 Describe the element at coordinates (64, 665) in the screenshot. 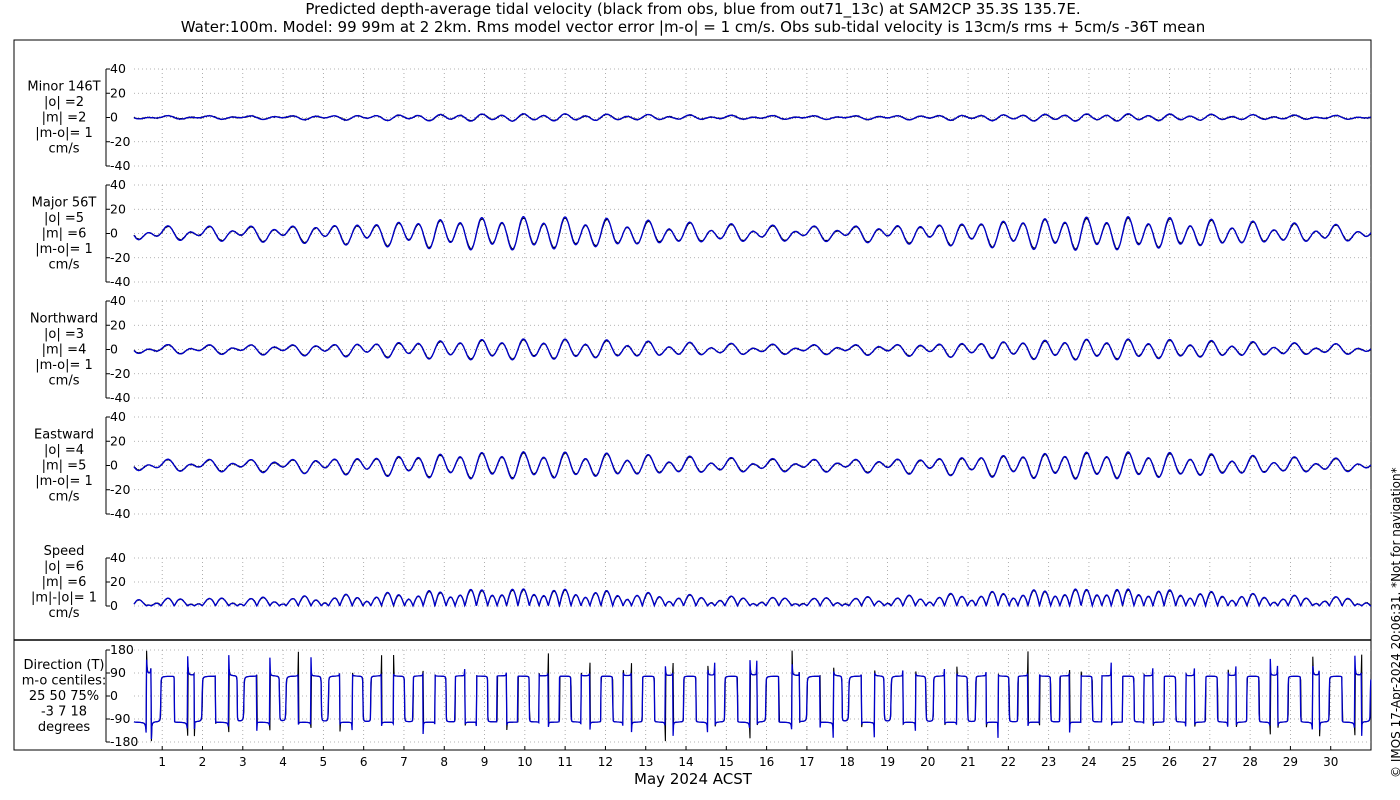

I see `panel-label-direction-0: Direction (T)` at that location.